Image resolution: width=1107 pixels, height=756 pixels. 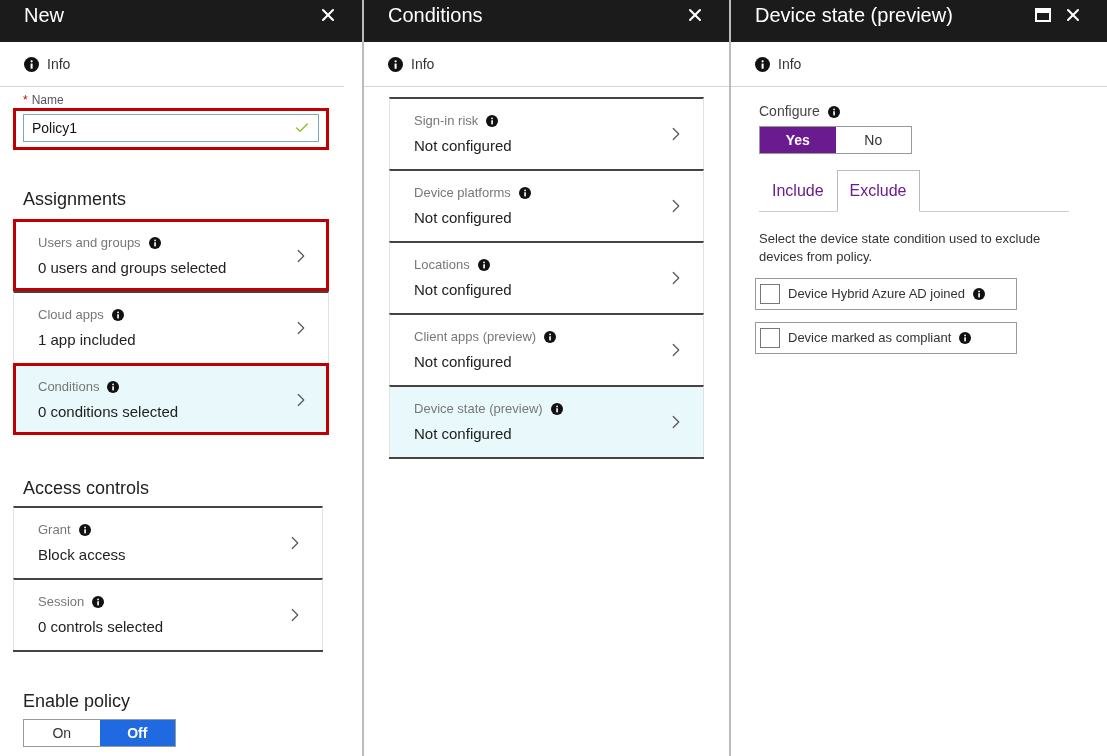 I want to click on row-label: Device state (preview), so click(x=478, y=409).